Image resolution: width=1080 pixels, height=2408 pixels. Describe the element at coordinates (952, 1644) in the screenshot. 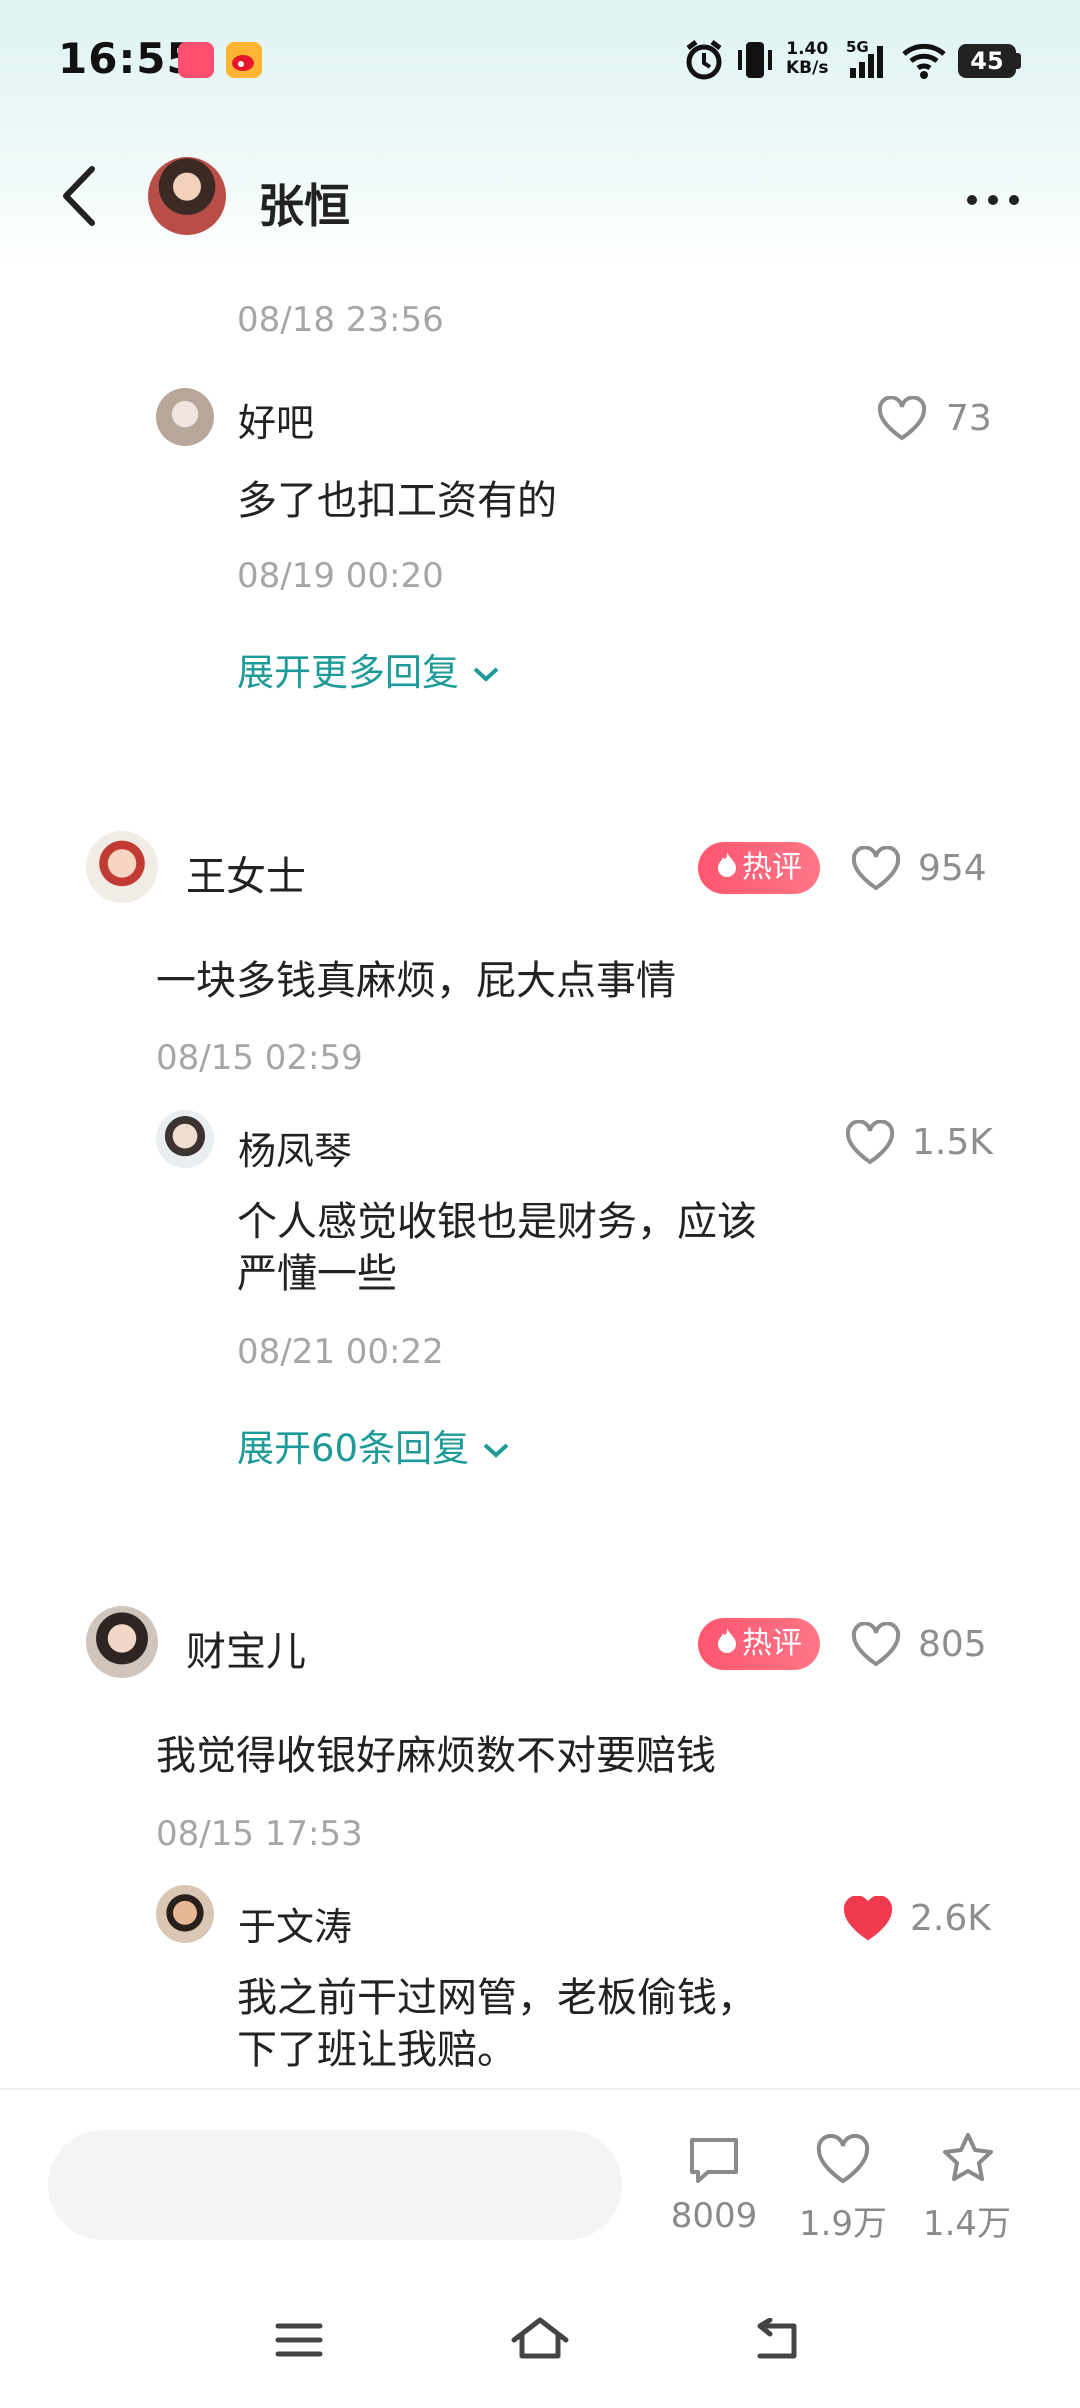

I see `like-count: 805` at that location.